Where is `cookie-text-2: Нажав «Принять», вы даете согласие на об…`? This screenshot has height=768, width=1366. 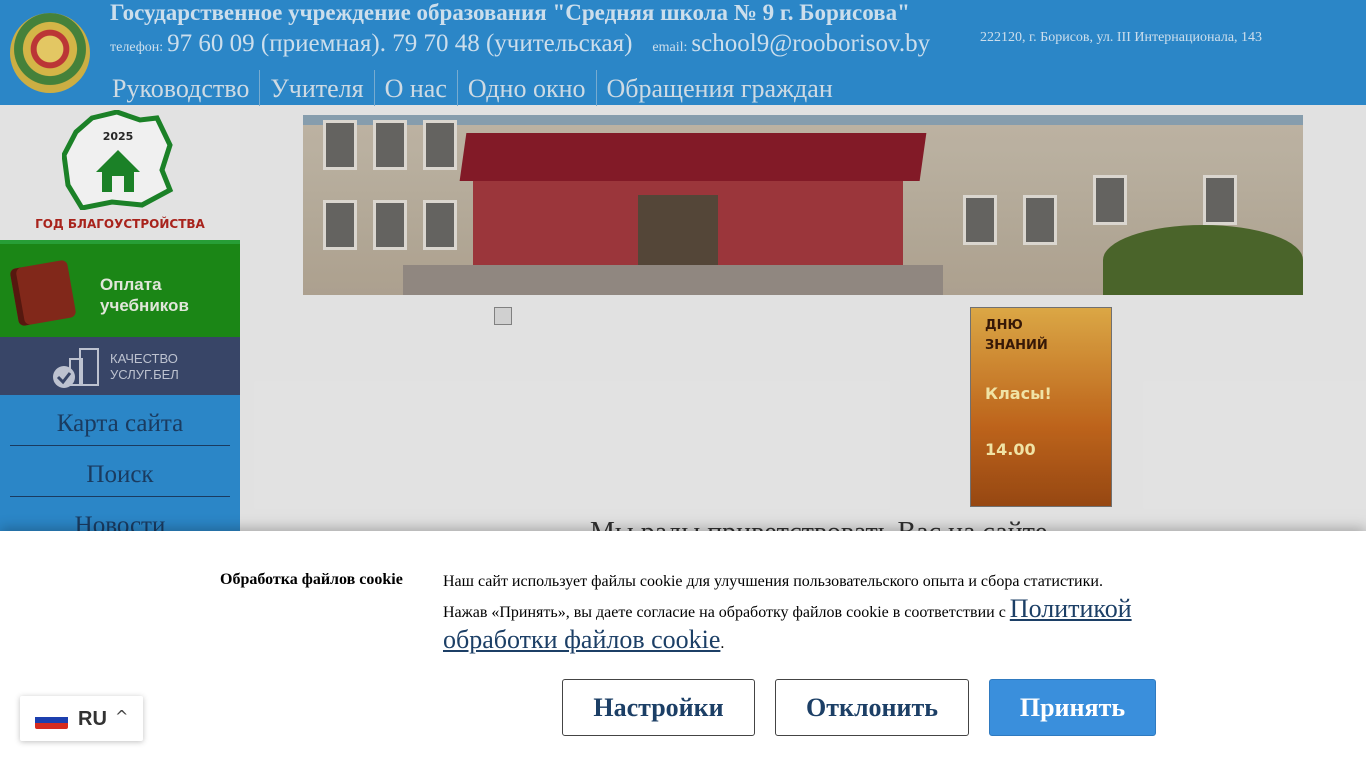
cookie-text-2: Нажав «Принять», вы даете согласие на об… is located at coordinates (726, 612).